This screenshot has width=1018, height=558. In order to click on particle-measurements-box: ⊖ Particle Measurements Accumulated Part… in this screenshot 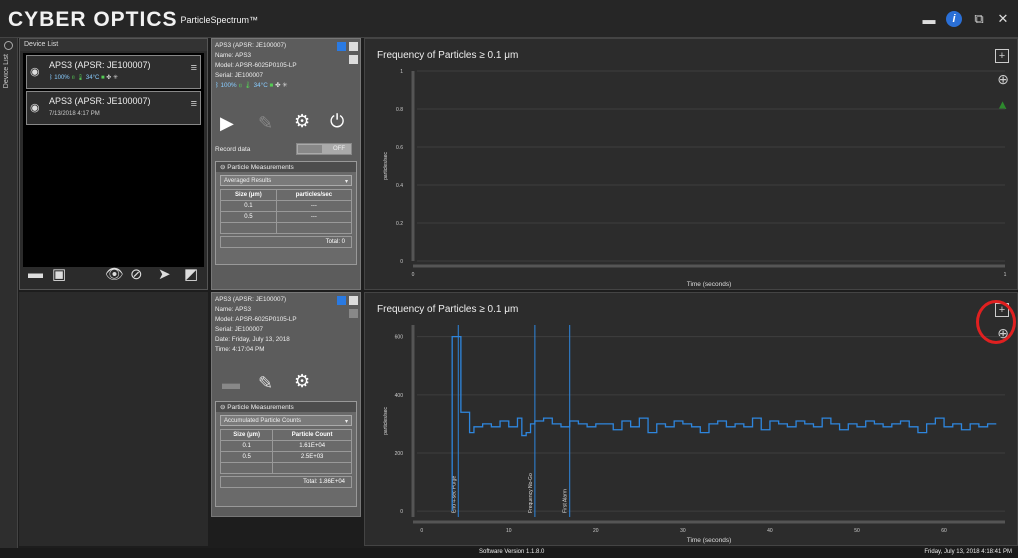, I will do `click(286, 454)`.